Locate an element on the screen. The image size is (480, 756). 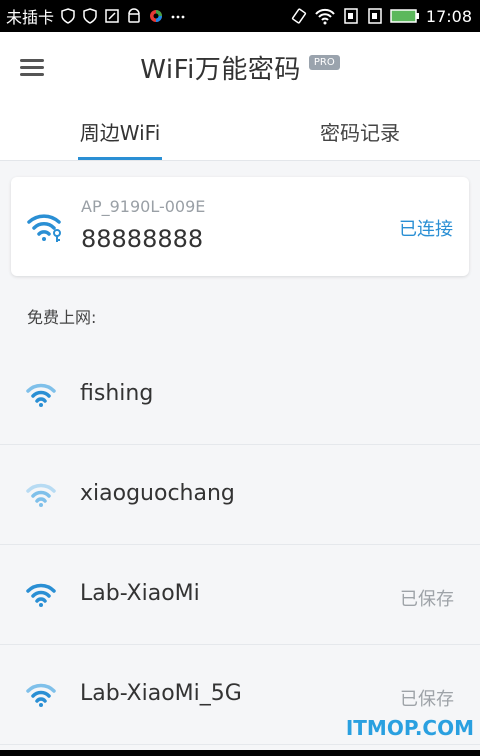
more-icon is located at coordinates (178, 16).